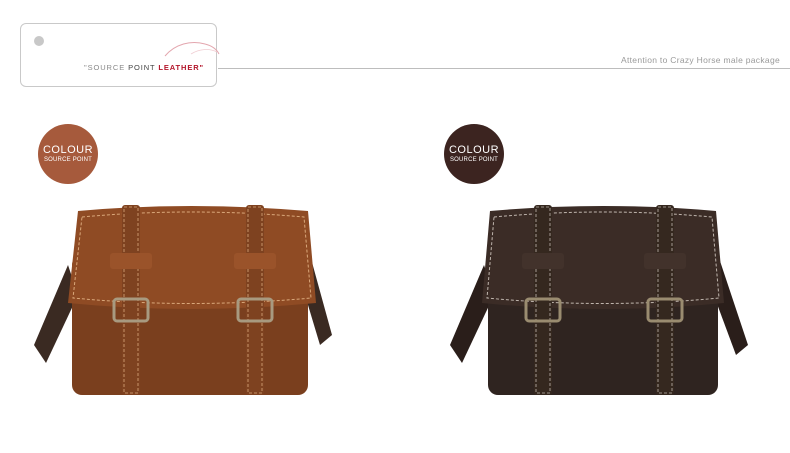 The image size is (790, 453). Describe the element at coordinates (105, 67) in the screenshot. I see `brand-text-source: "SOURCE` at that location.